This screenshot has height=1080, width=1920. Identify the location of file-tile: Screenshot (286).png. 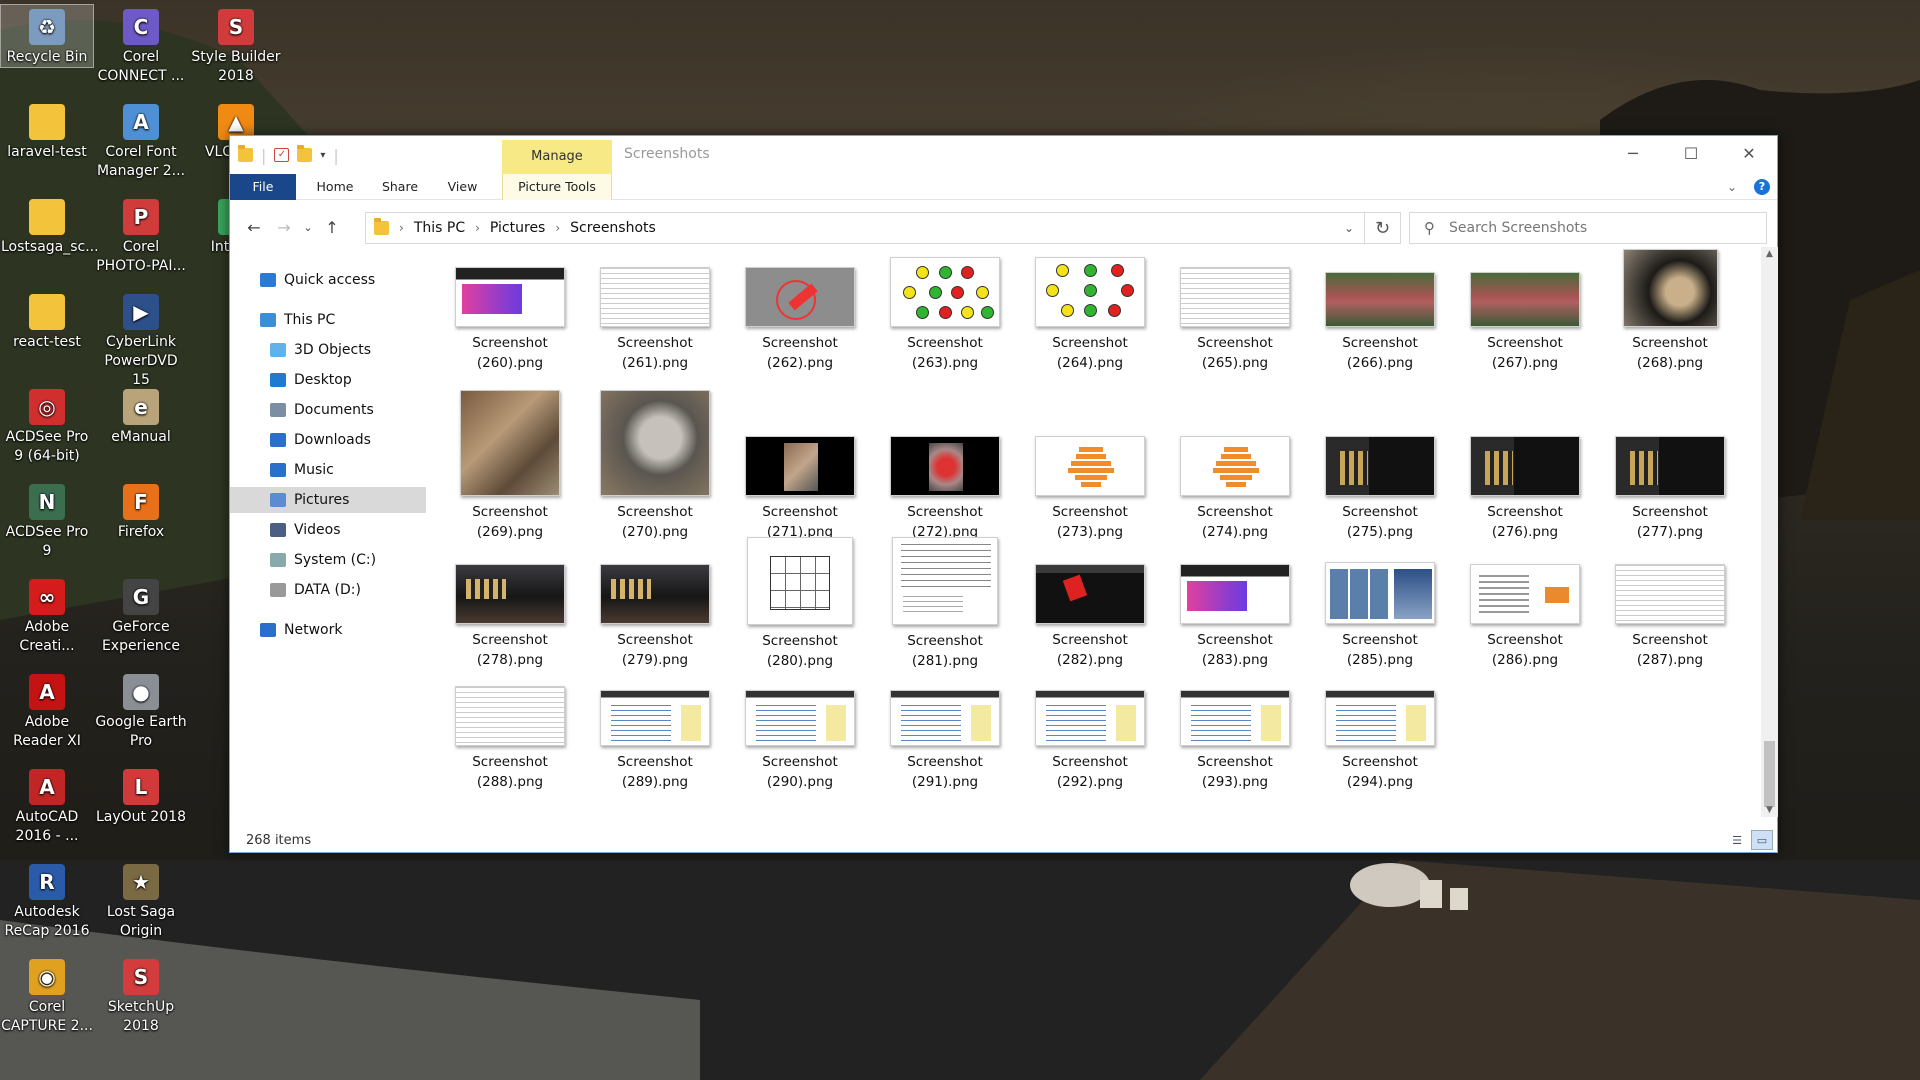
(1525, 603).